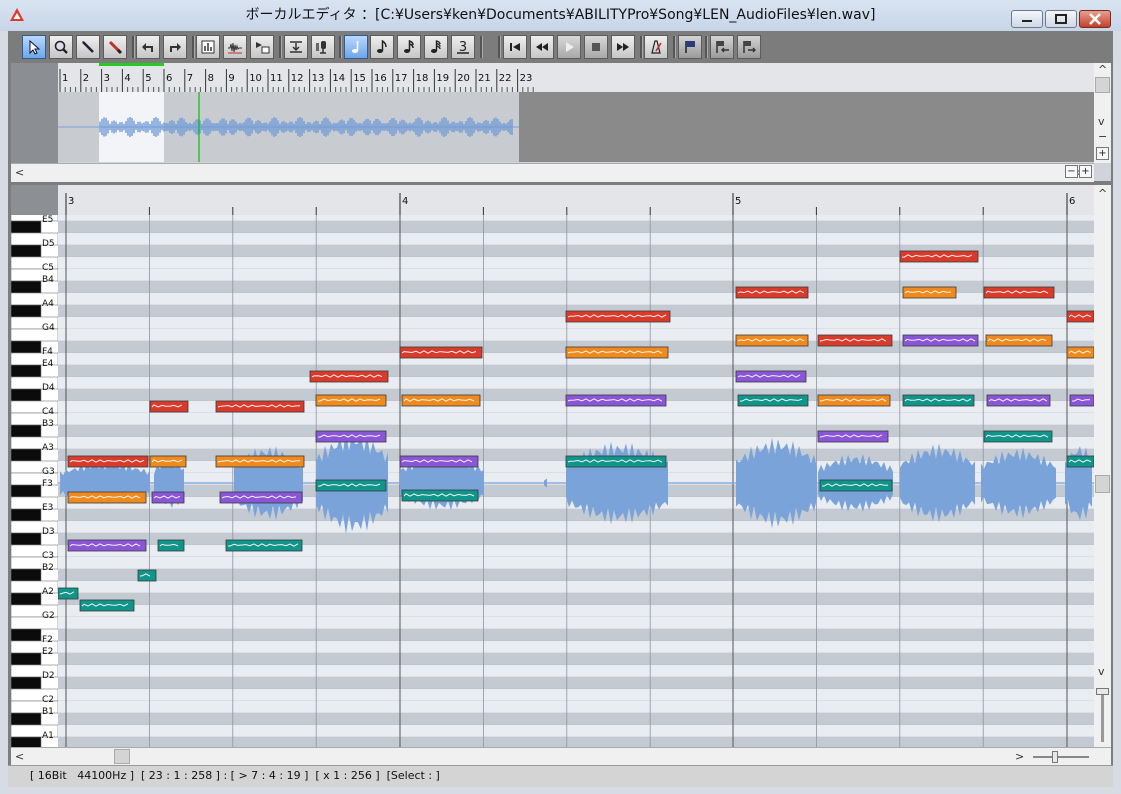 The image size is (1121, 794). Describe the element at coordinates (235, 47) in the screenshot. I see `waveform-button` at that location.